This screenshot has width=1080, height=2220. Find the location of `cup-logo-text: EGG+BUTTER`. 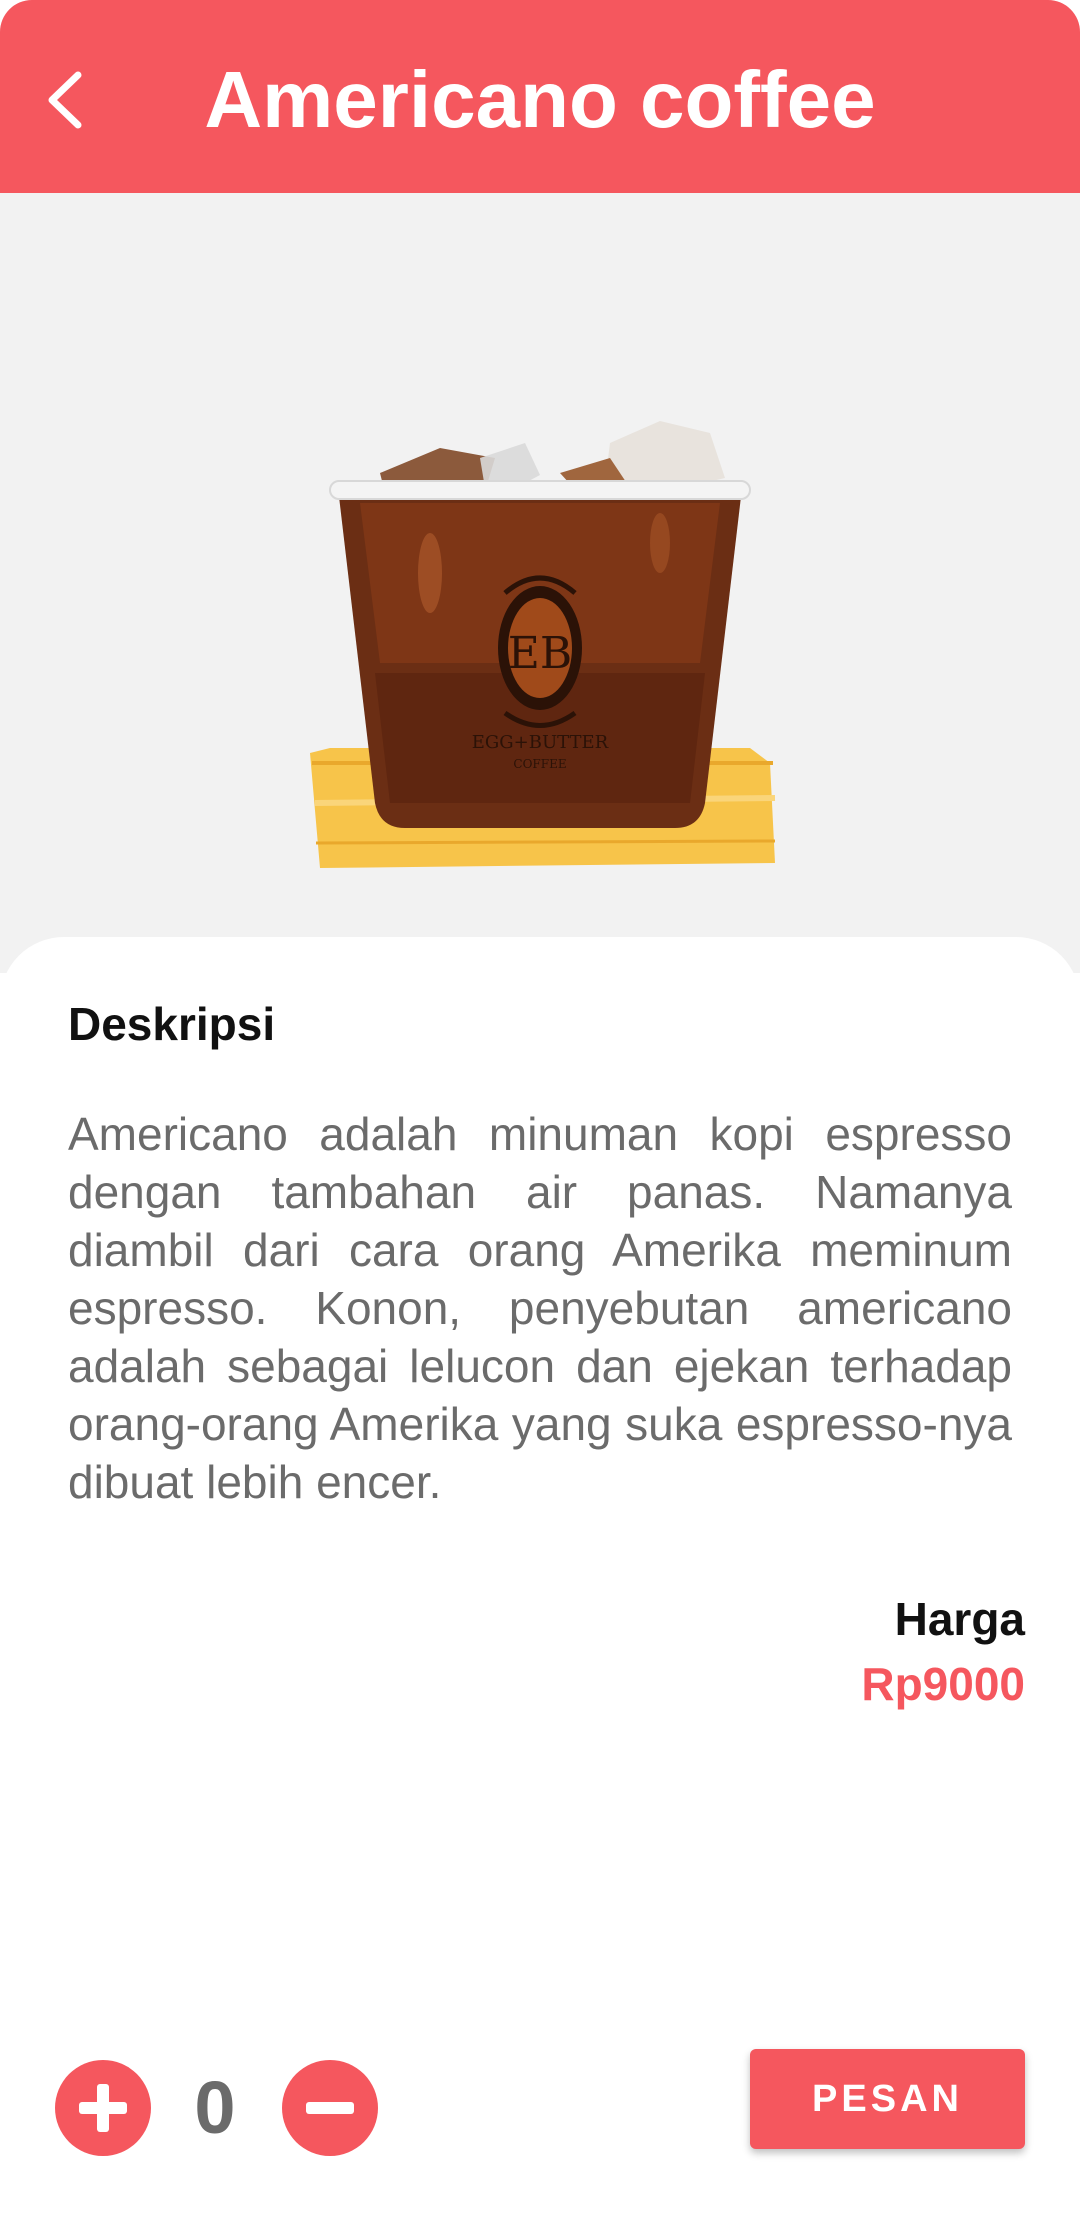

cup-logo-text: EGG+BUTTER is located at coordinates (540, 742).